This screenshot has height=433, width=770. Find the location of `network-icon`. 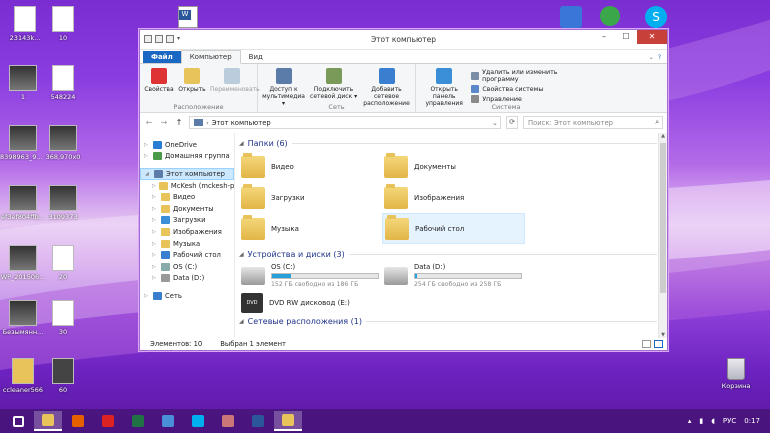

network-icon is located at coordinates (571, 17).